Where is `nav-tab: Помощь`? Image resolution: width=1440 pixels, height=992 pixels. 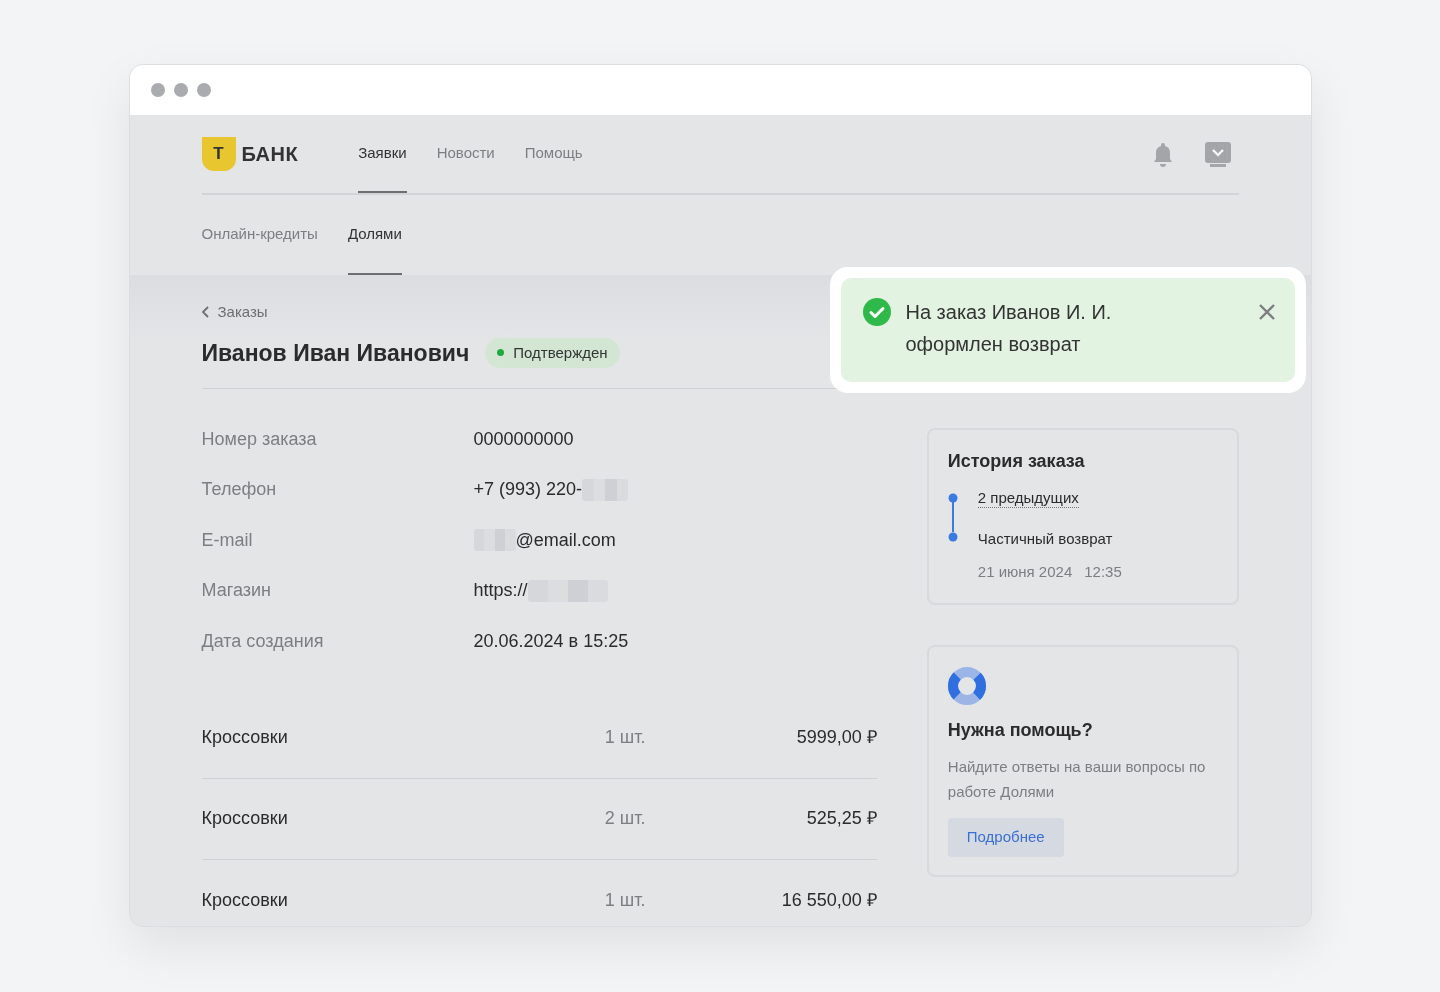
nav-tab: Помощь is located at coordinates (553, 154).